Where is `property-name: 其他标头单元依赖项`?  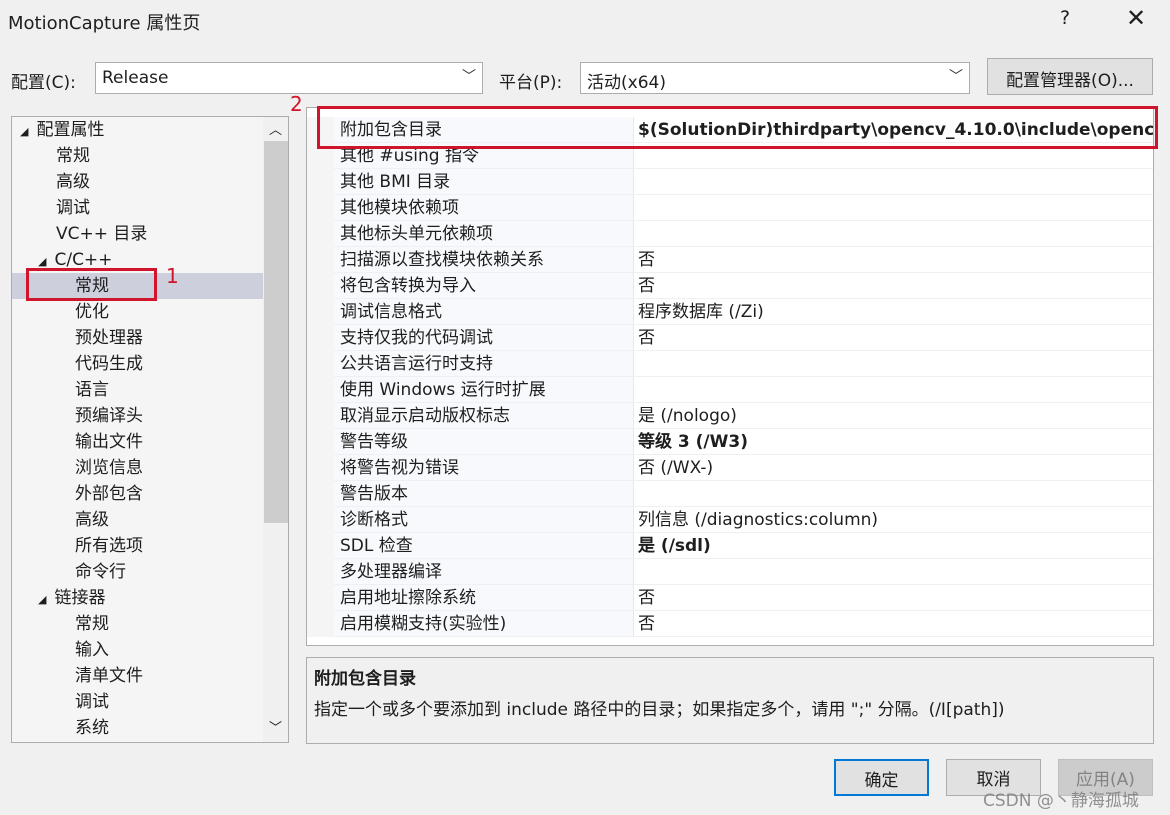
property-name: 其他标头单元依赖项 is located at coordinates (484, 234).